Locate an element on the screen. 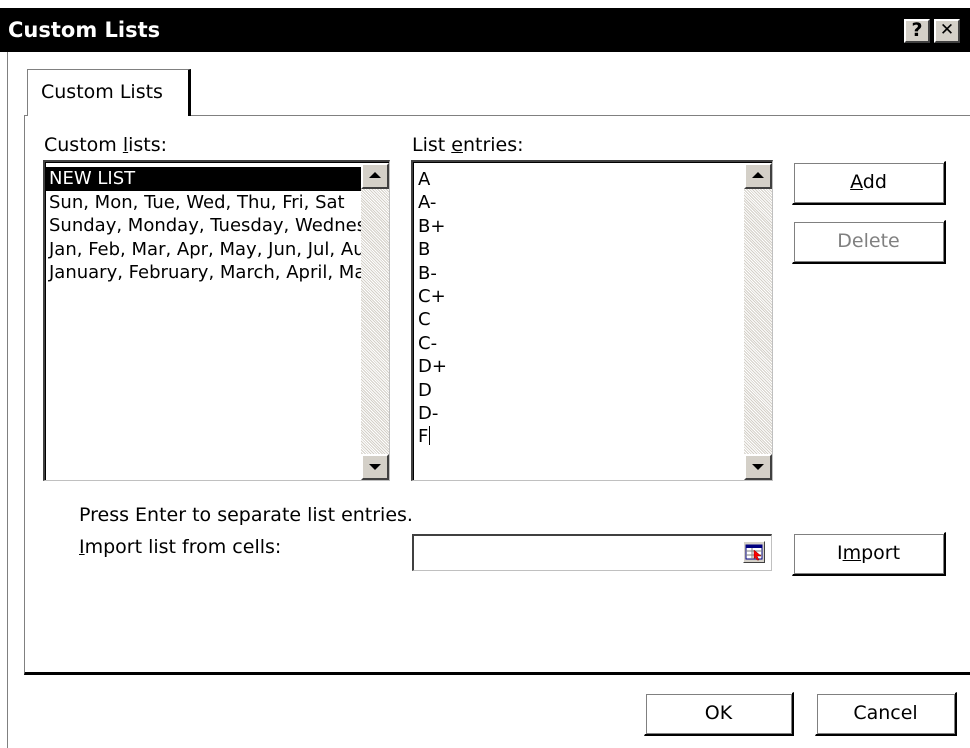  top-strip is located at coordinates (485, 4).